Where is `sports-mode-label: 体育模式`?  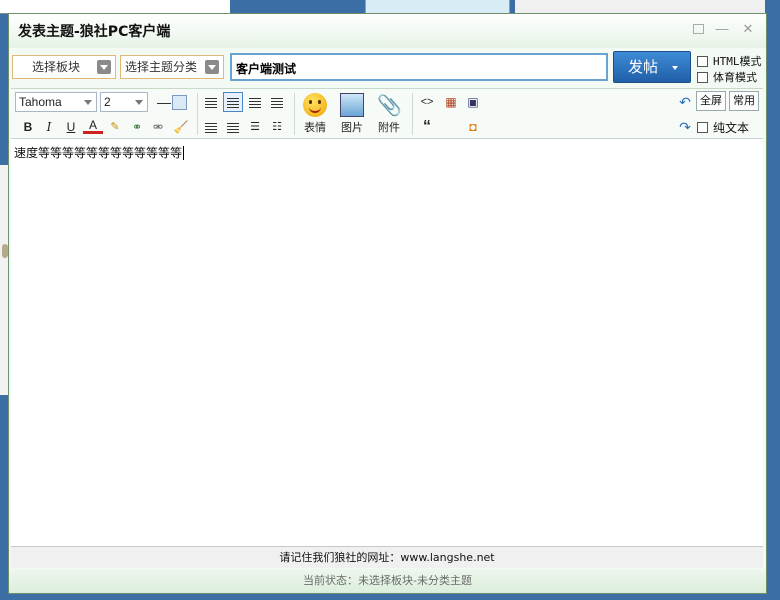
sports-mode-label: 体育模式 is located at coordinates (735, 77).